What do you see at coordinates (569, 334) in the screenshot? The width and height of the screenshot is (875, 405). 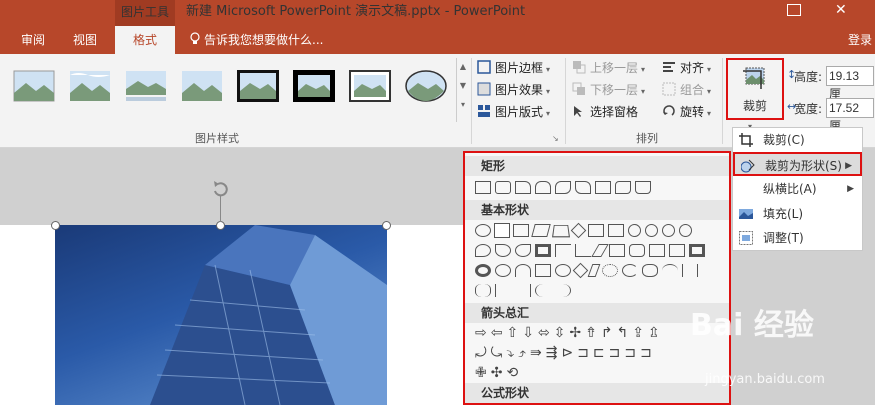 I see `arrow-shapes-row-1: ⇨⇦⇧⇩⬄⇳✢⇮↱↰⇪⇫` at bounding box center [569, 334].